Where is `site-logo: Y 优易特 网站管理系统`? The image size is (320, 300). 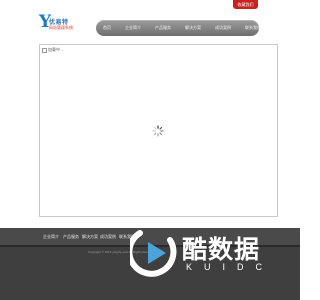
site-logo: Y 优易特 网站管理系统 is located at coordinates (59, 24).